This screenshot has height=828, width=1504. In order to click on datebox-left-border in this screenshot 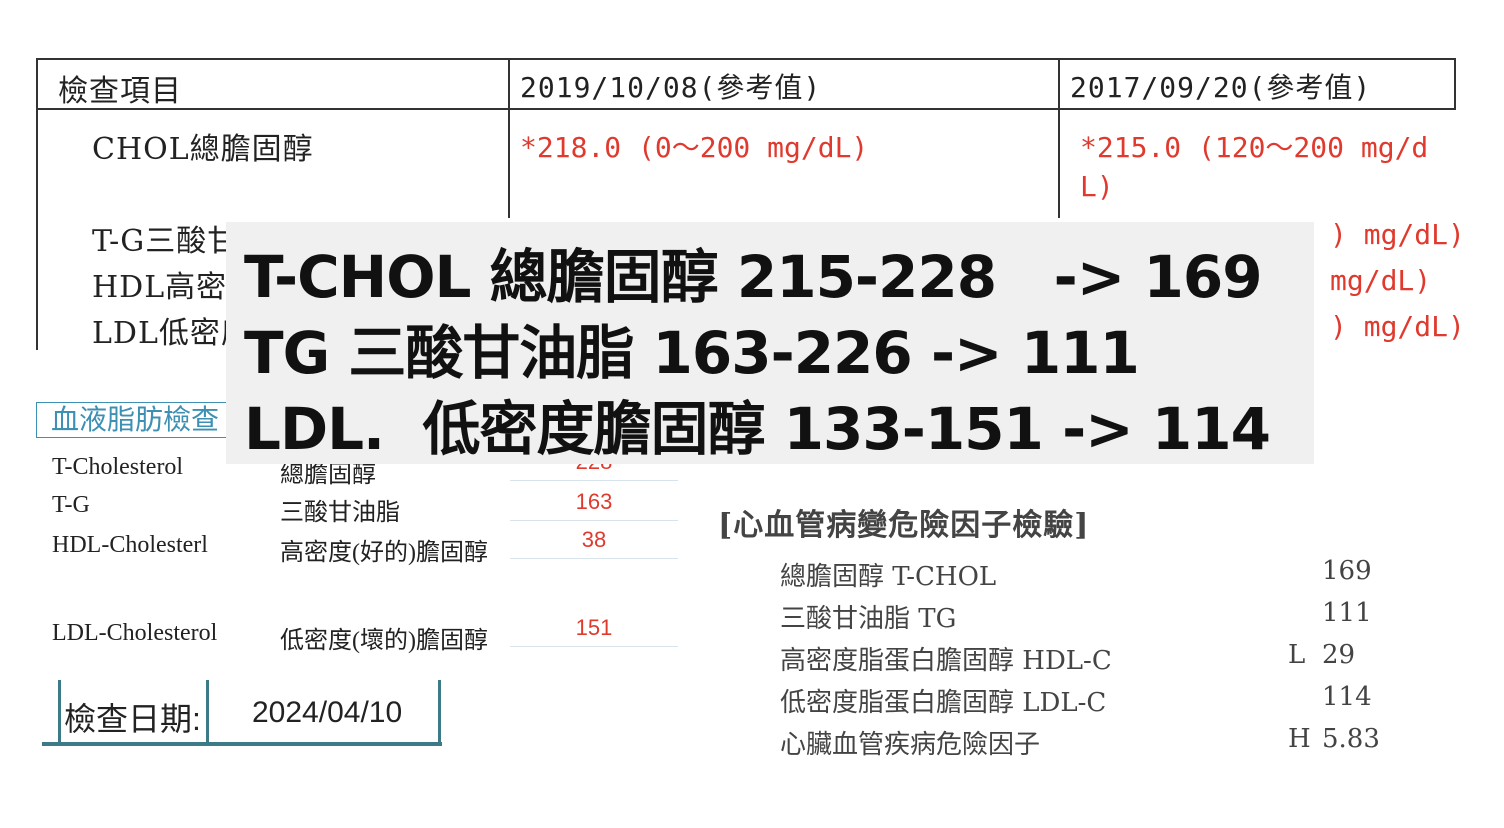, I will do `click(59, 713)`.